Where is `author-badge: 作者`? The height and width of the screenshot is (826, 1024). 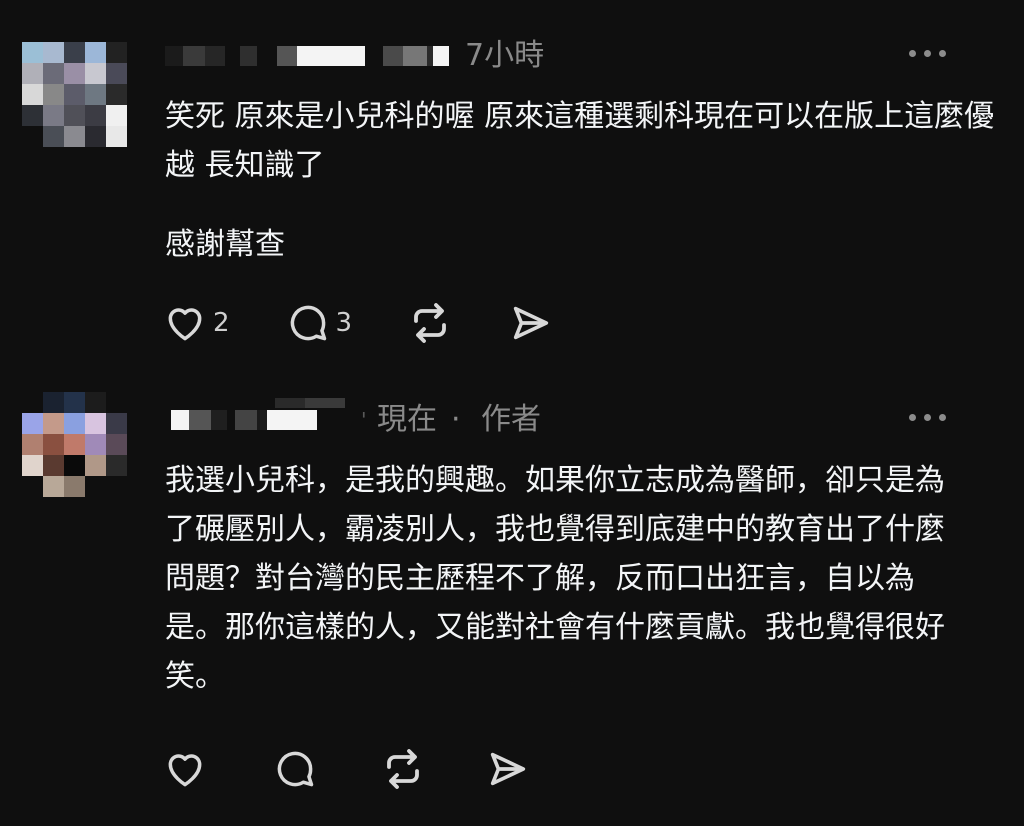
author-badge: 作者 is located at coordinates (511, 419).